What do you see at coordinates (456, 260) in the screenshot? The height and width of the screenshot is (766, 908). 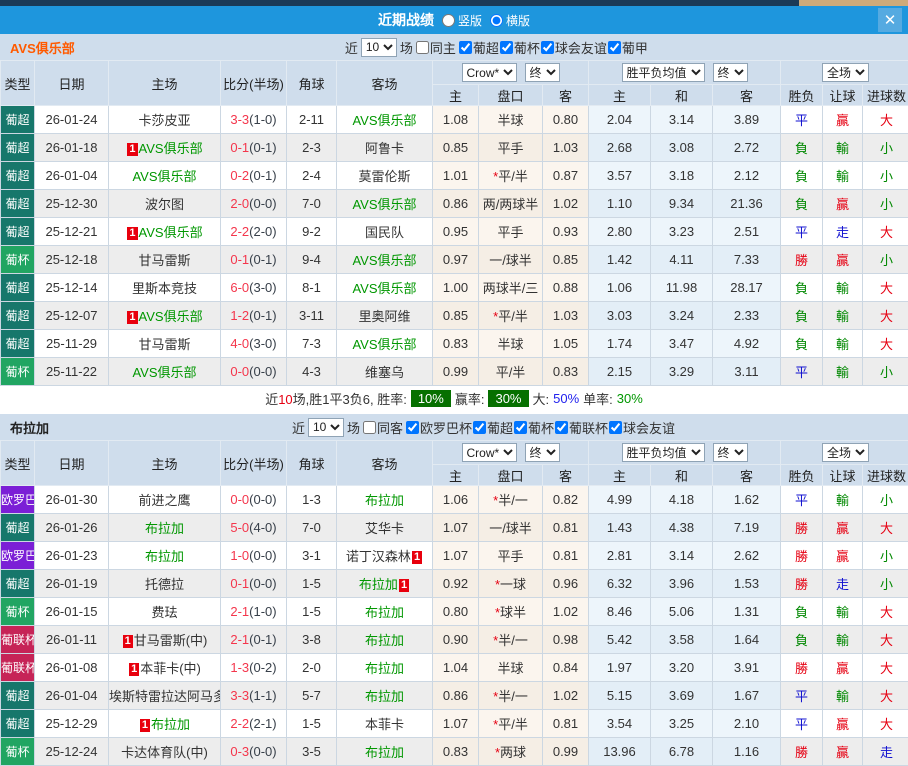 I see `home-odds: 0.97` at bounding box center [456, 260].